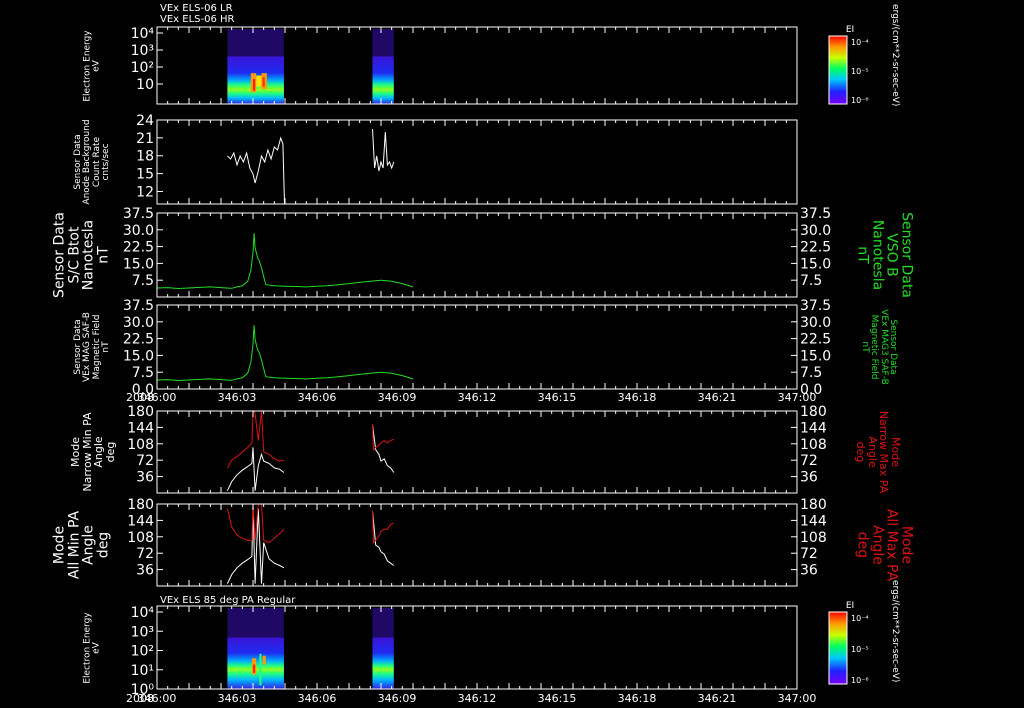 This screenshot has height=708, width=1024. I want to click on p3-right-label-line: VSO B, so click(891, 255).